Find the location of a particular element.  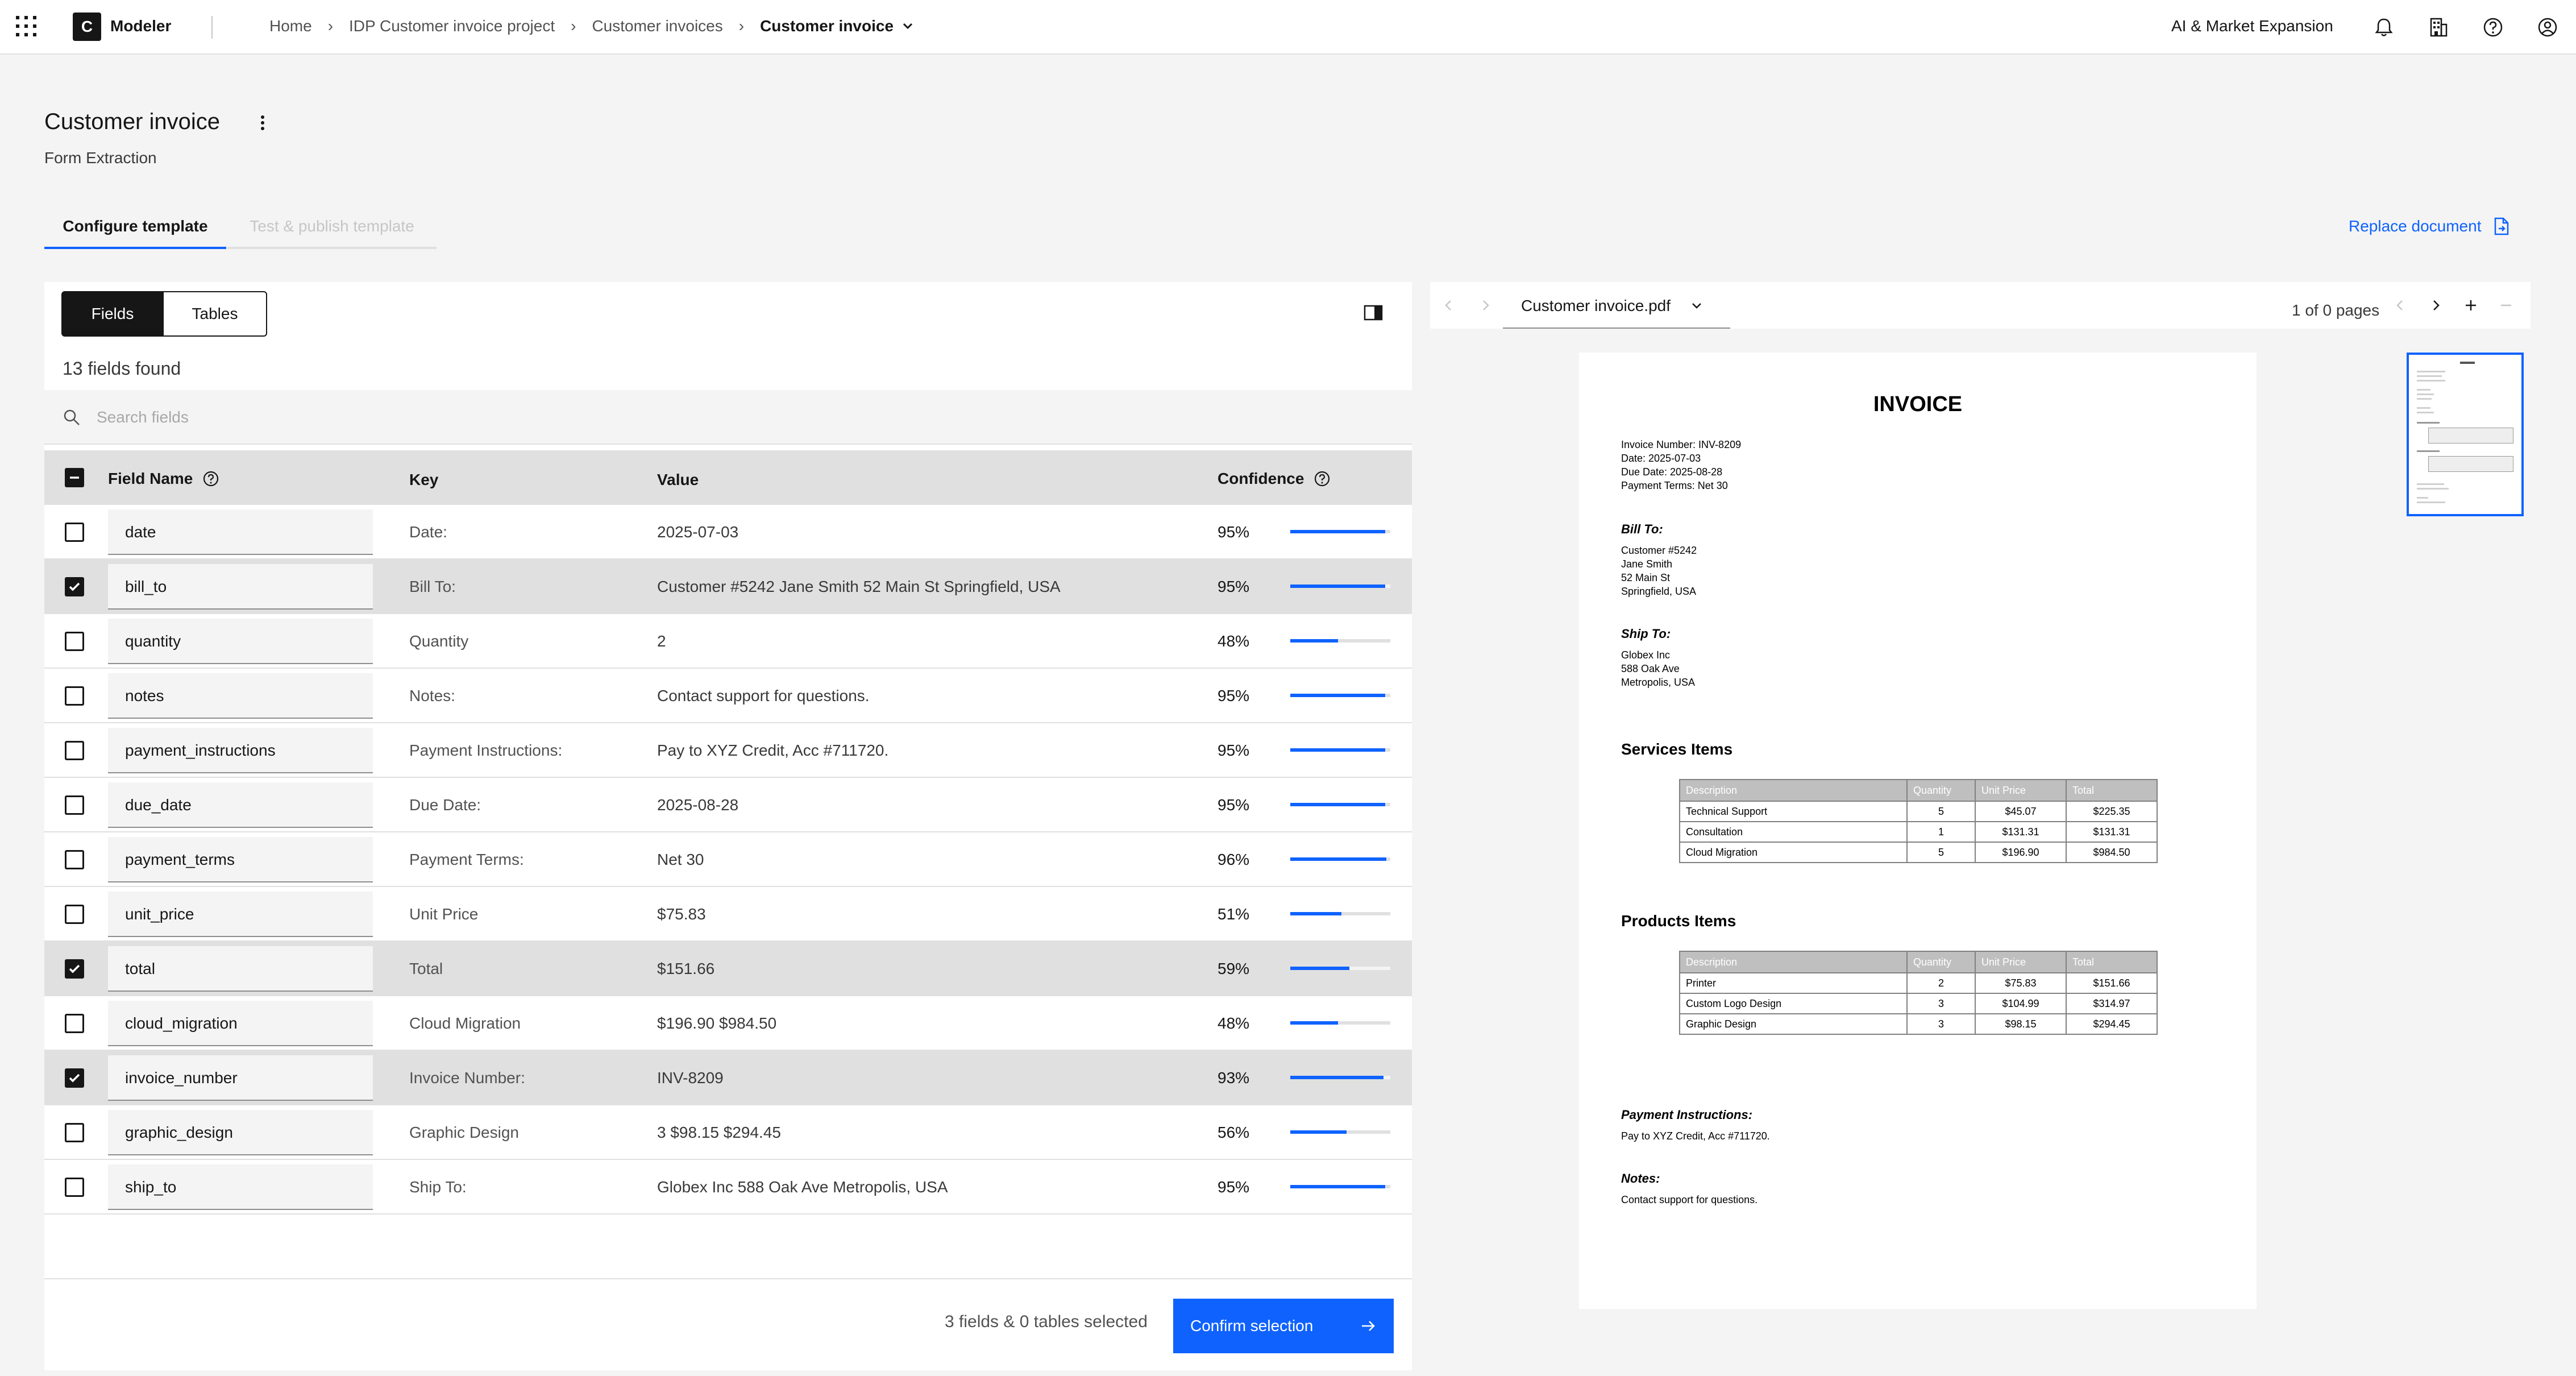

field-name-input: bill_to is located at coordinates (240, 587).